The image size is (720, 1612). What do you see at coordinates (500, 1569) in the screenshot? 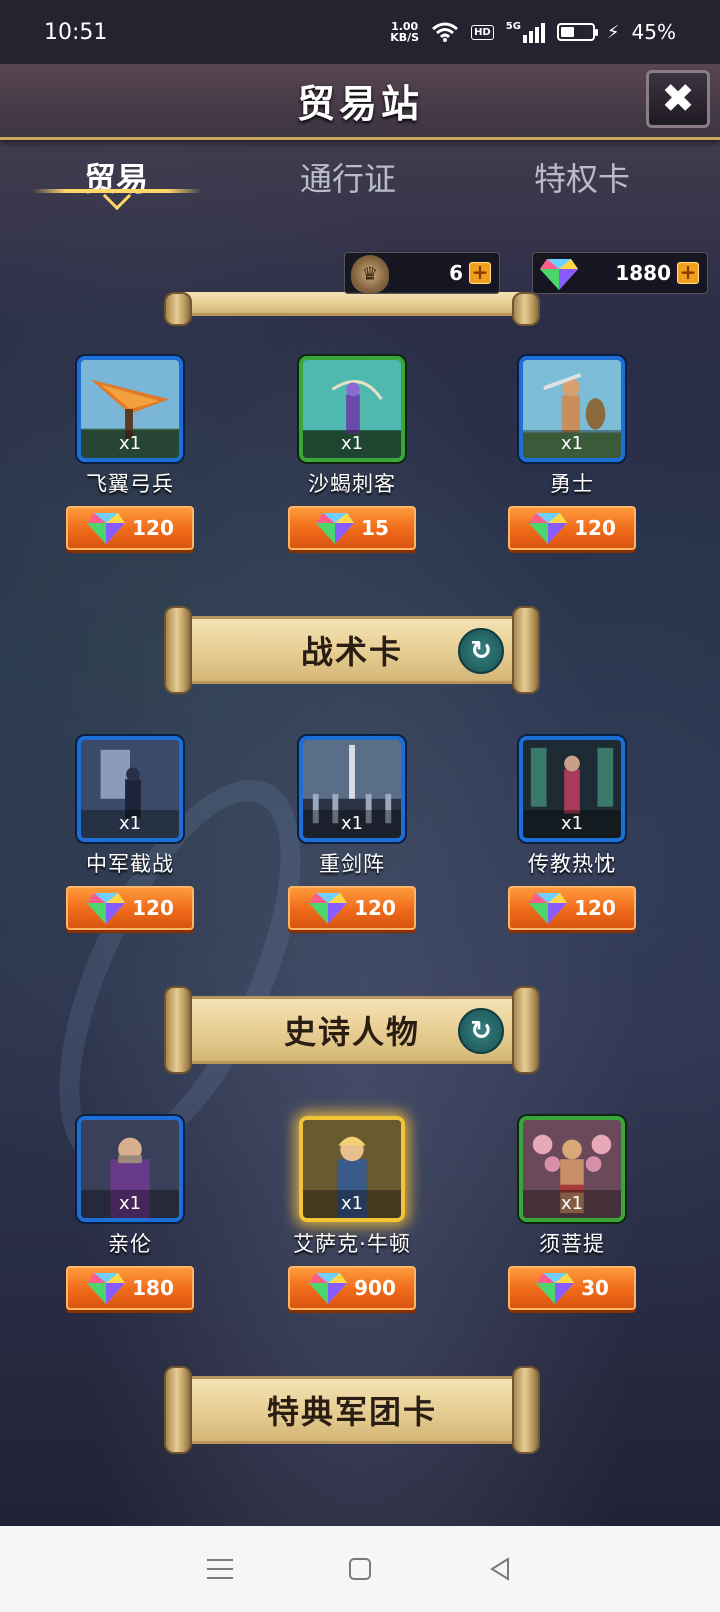
I see `back-icon` at bounding box center [500, 1569].